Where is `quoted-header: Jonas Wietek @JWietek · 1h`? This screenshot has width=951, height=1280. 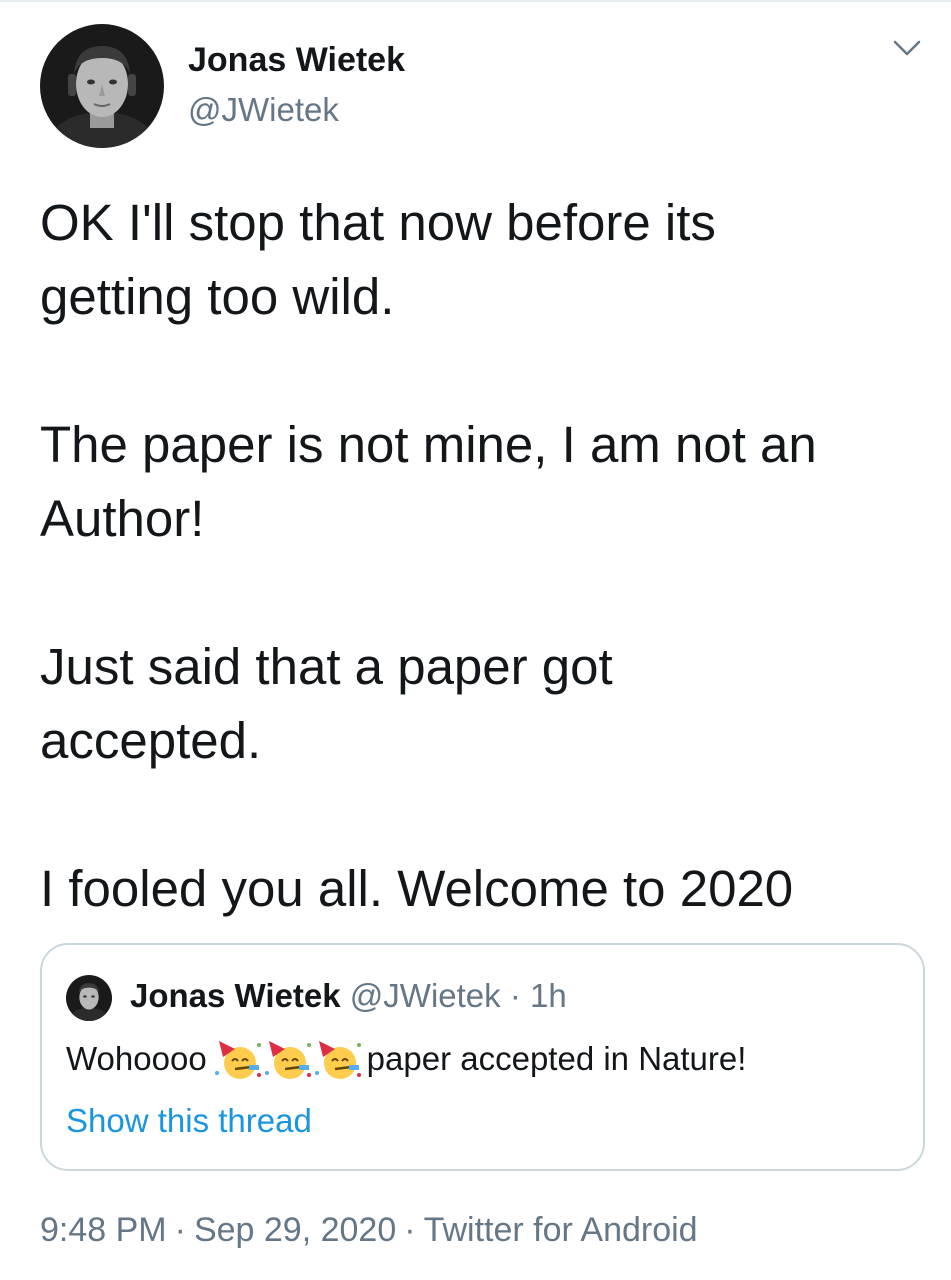
quoted-header: Jonas Wietek @JWietek · 1h is located at coordinates (348, 996).